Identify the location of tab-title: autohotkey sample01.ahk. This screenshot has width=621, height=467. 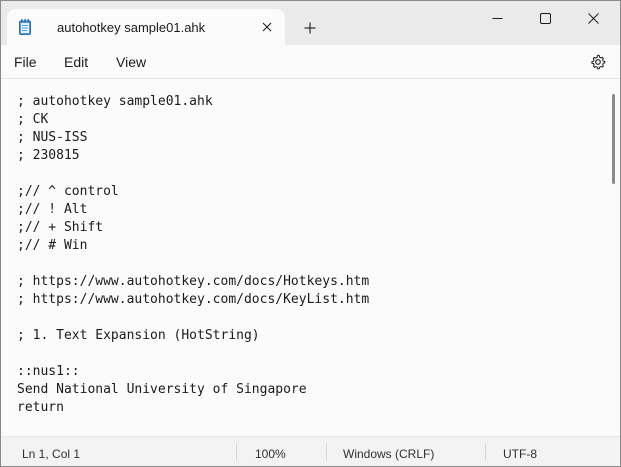
(131, 27).